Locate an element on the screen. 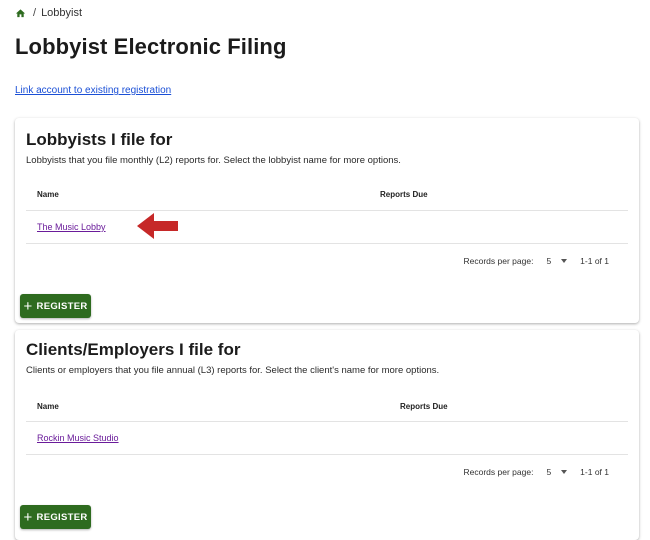 The image size is (650, 540). register-lobbyist-button: + REGISTER is located at coordinates (55, 306).